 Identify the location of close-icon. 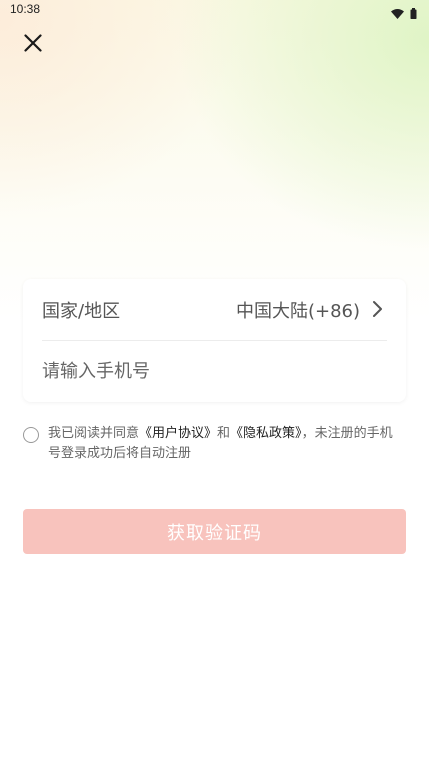
(33, 45).